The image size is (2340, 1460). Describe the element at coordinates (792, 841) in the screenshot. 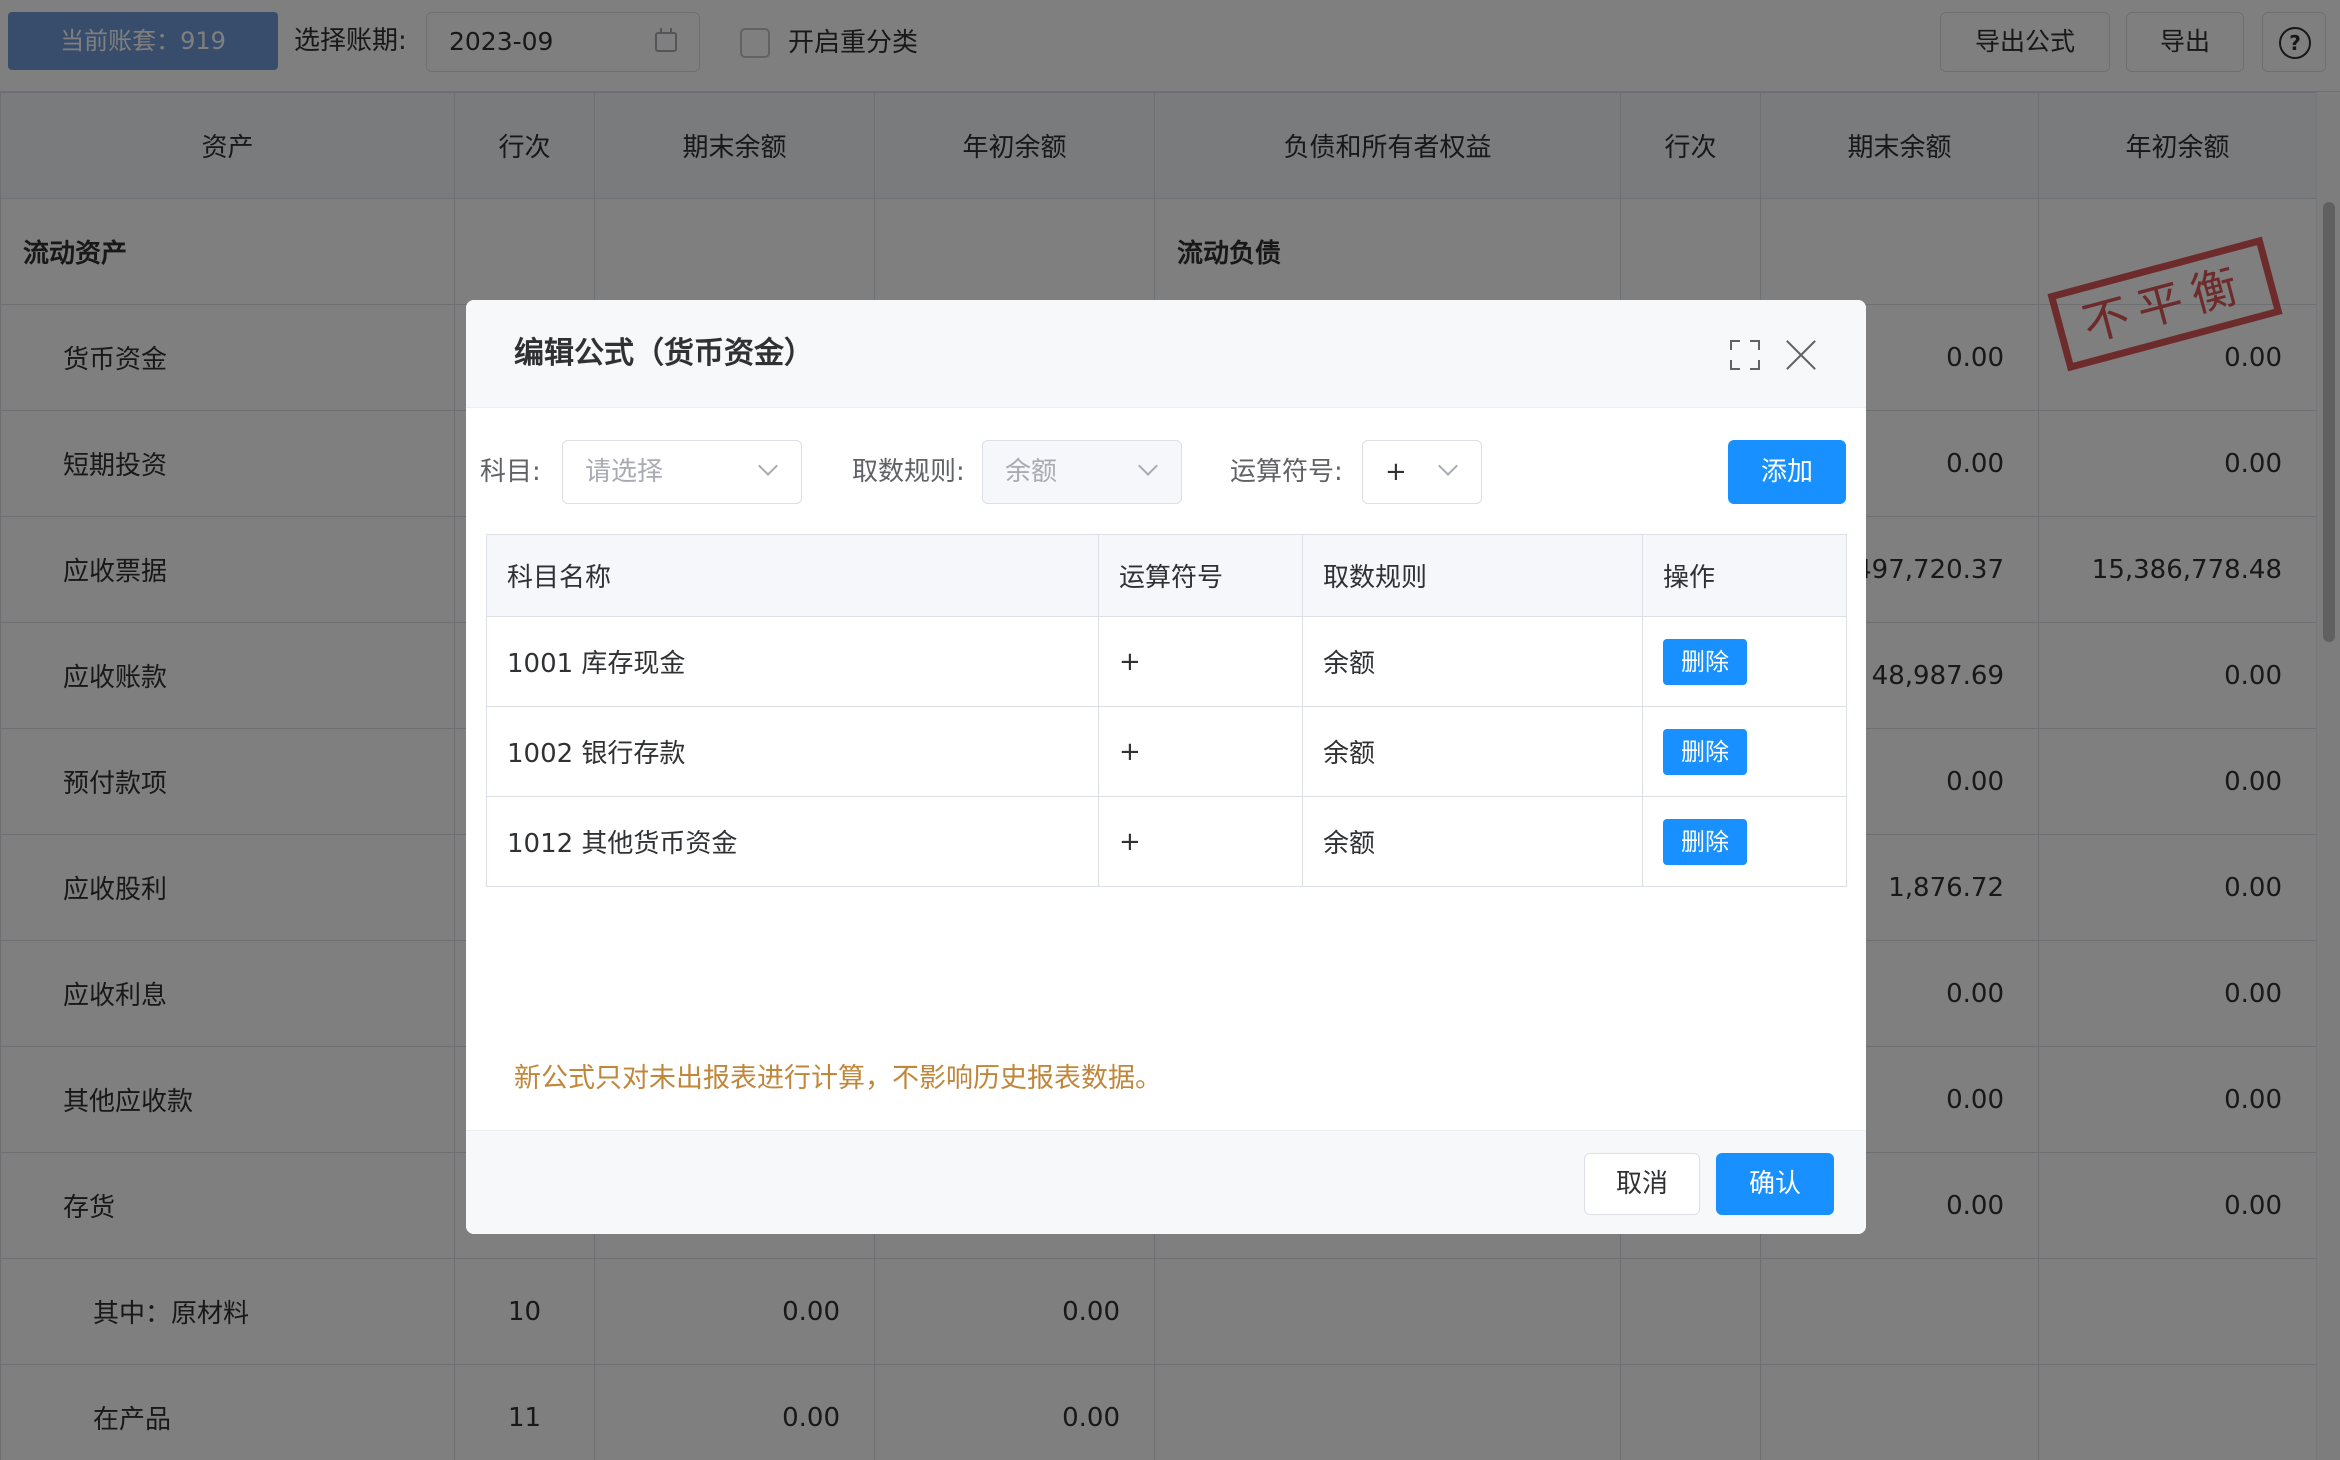

I see `subject-name: 1012 其他货币资金` at that location.